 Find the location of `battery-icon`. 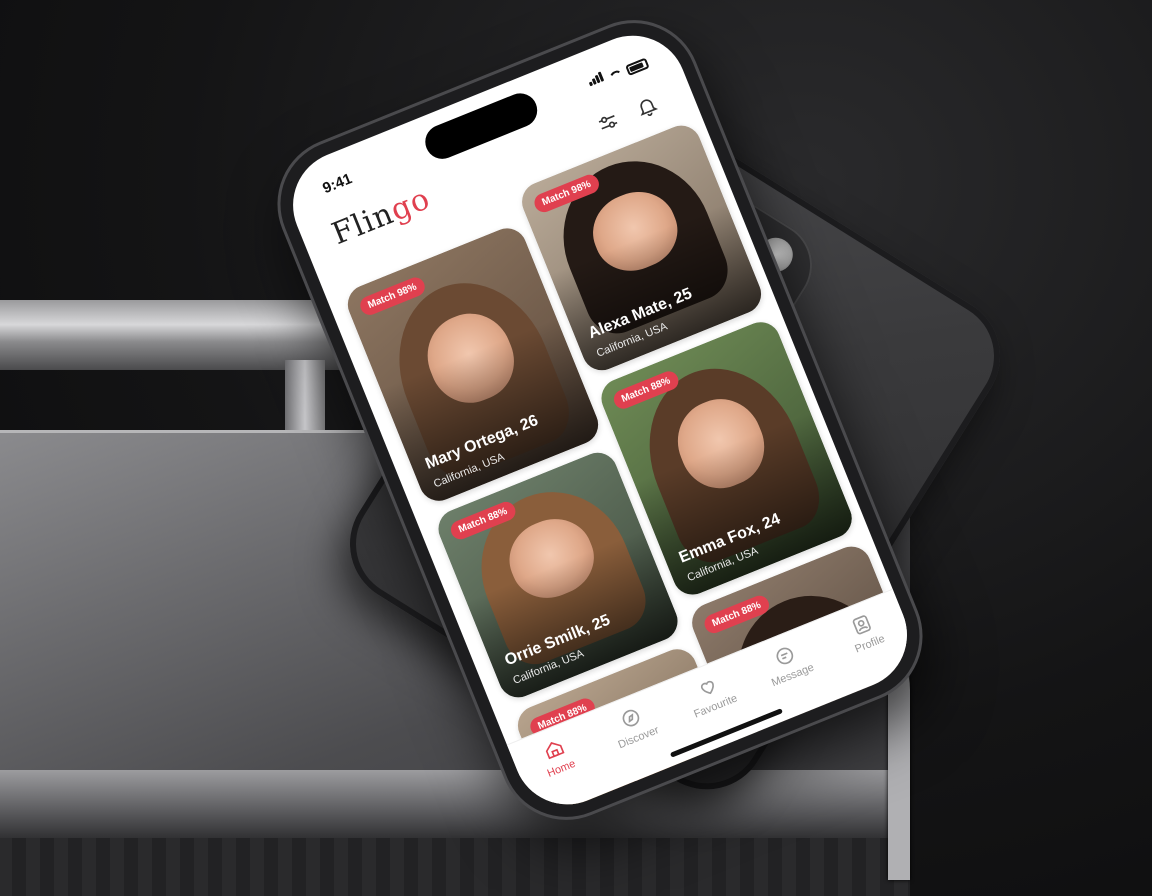

battery-icon is located at coordinates (637, 66).